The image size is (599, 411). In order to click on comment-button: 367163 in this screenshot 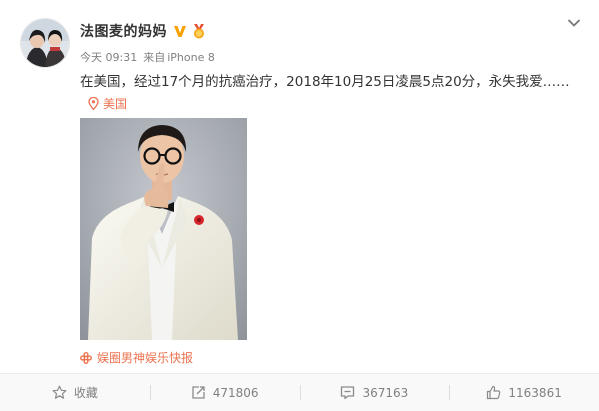, I will do `click(374, 392)`.